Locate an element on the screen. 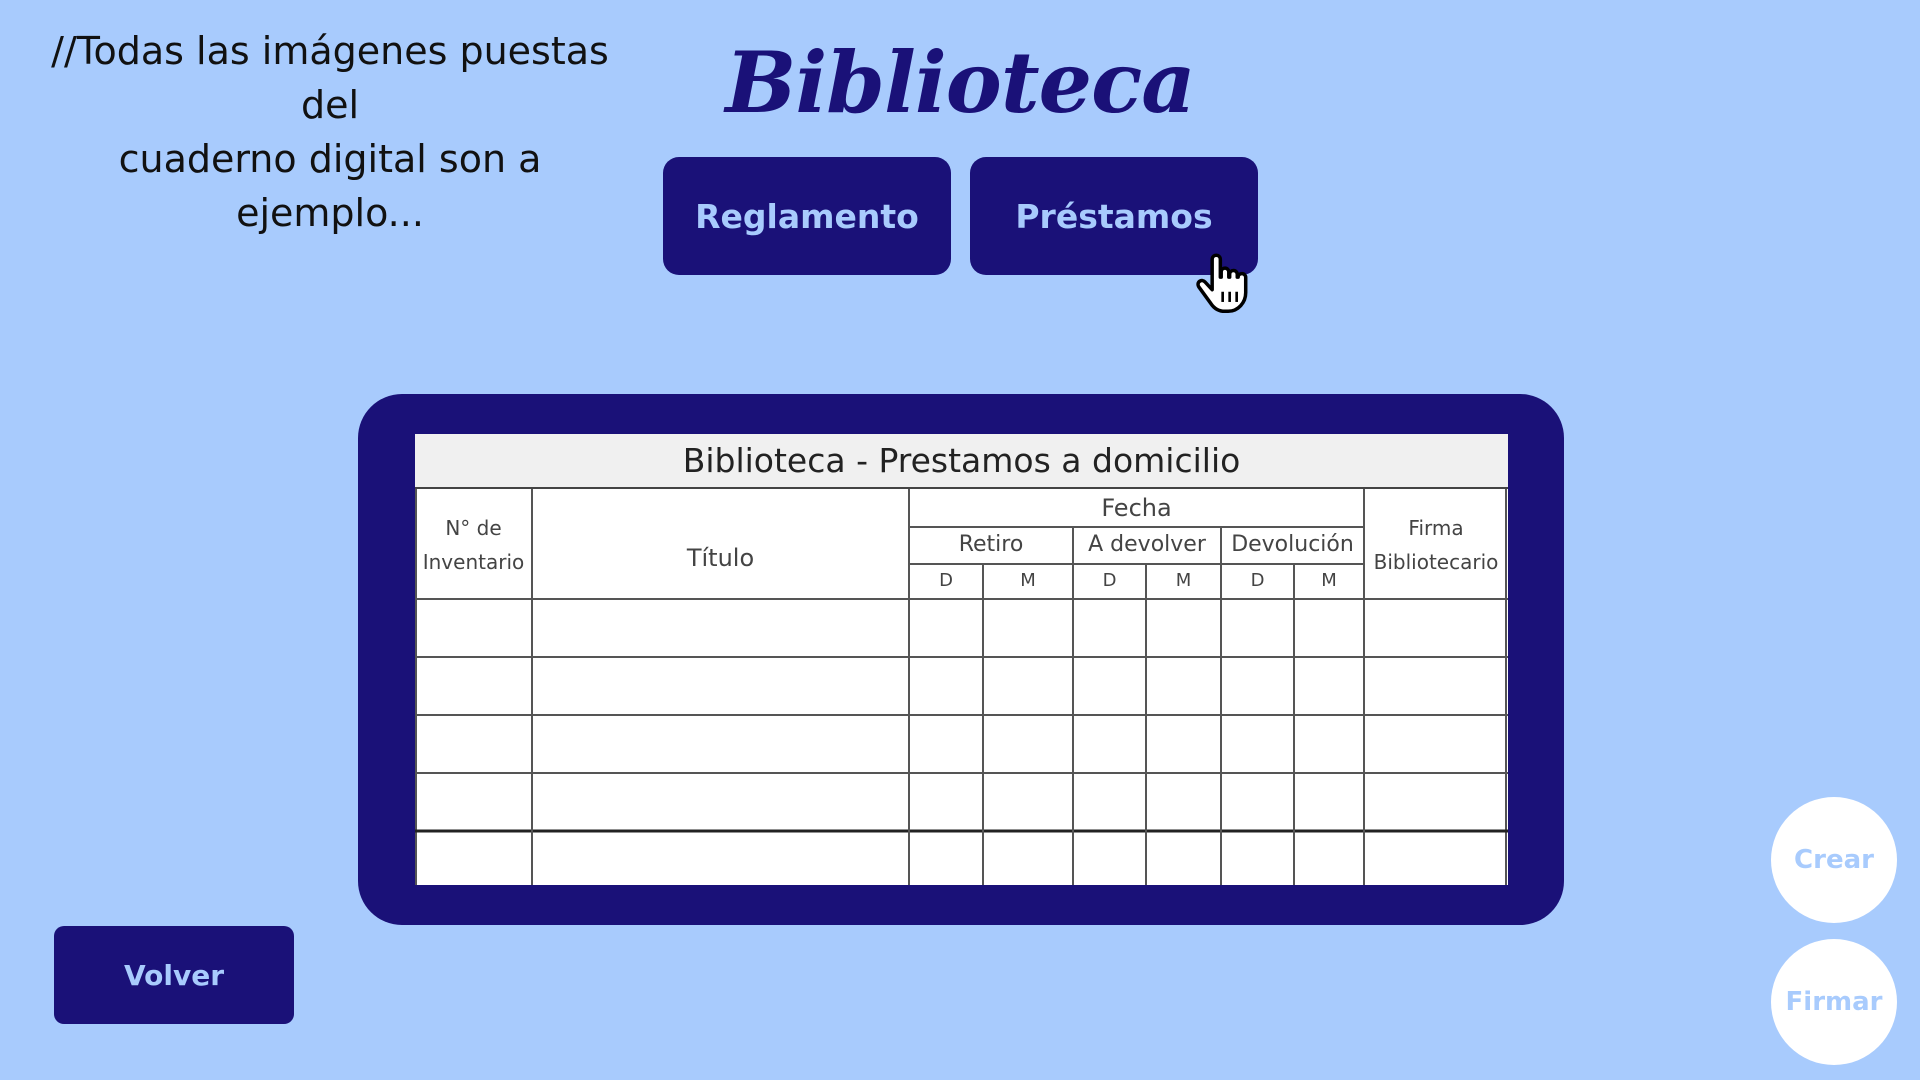  header-devolucion-day: D is located at coordinates (1257, 580).